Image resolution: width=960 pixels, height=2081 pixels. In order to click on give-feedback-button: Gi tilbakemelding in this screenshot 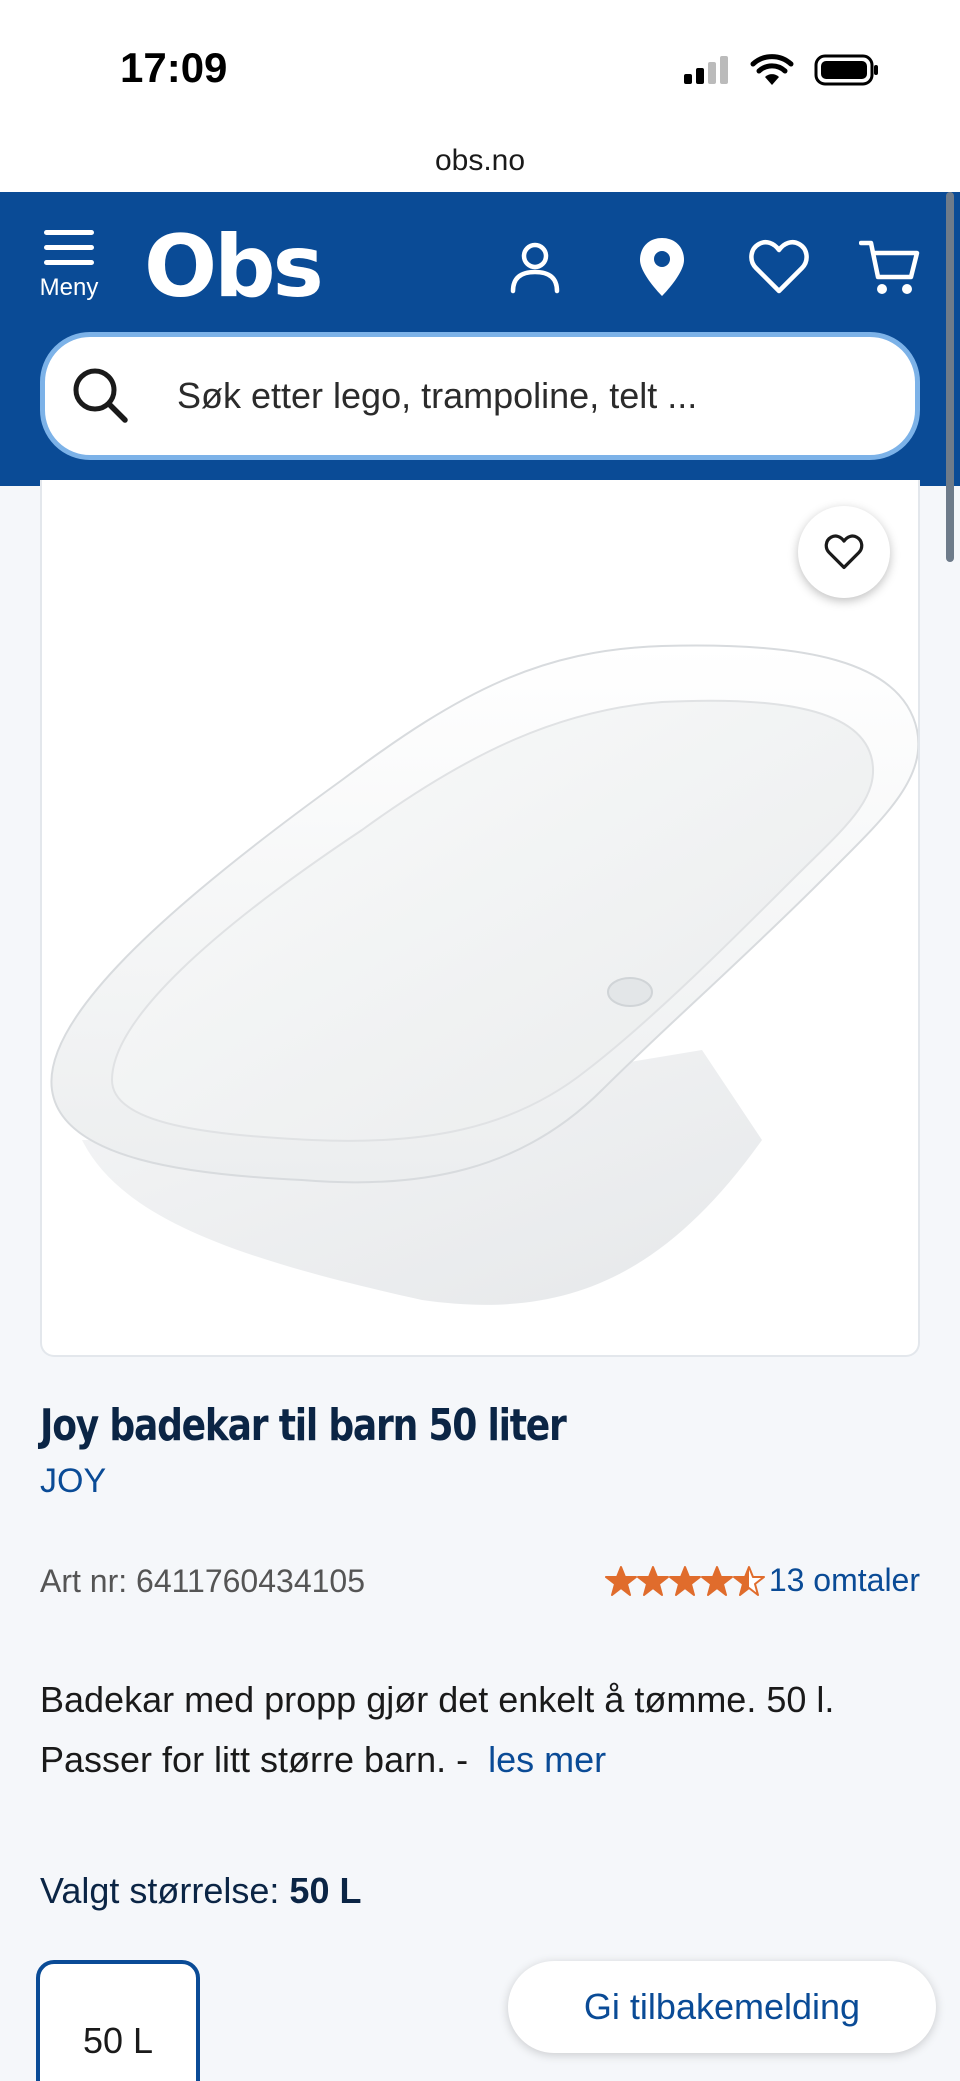, I will do `click(722, 2007)`.